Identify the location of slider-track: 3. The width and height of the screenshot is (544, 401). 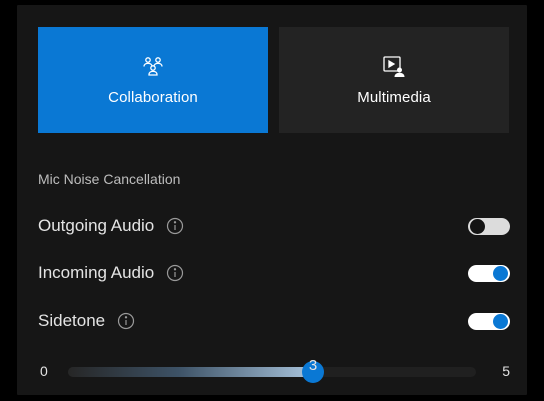
(272, 370).